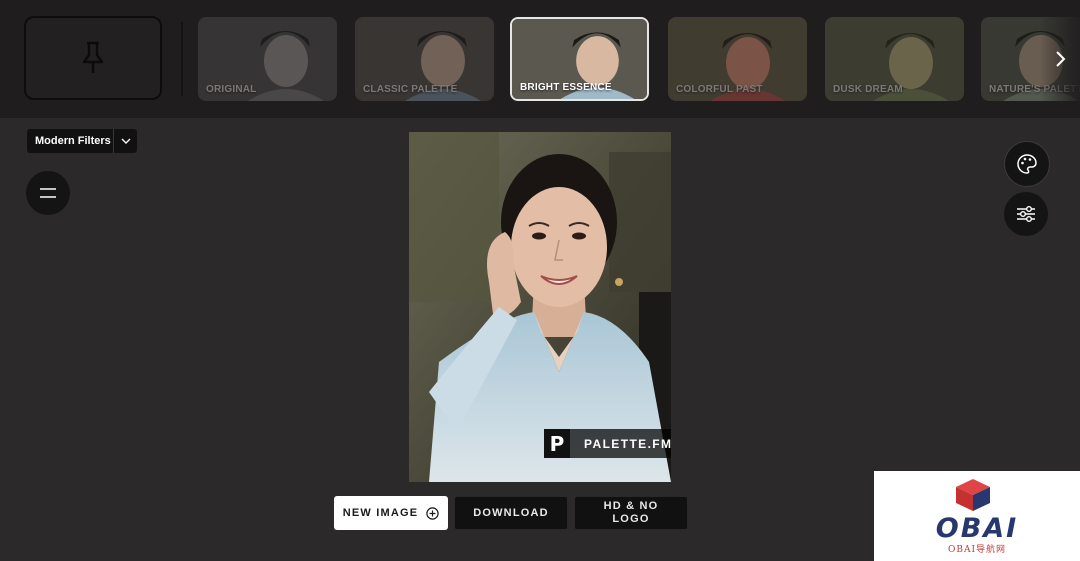 This screenshot has height=561, width=1080. I want to click on filter-label: COLORFUL PAST, so click(719, 89).